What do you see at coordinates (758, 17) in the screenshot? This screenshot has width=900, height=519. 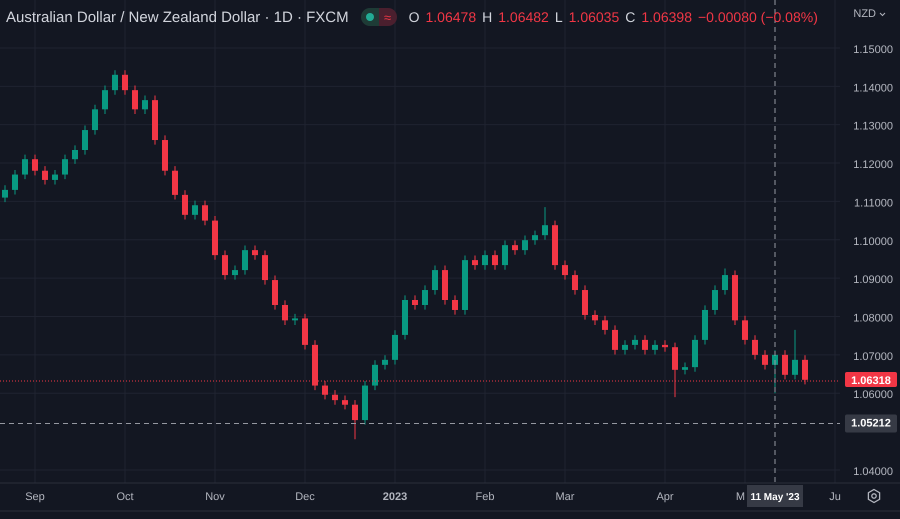 I see `price-change: −0.00080 (−0.08%)` at bounding box center [758, 17].